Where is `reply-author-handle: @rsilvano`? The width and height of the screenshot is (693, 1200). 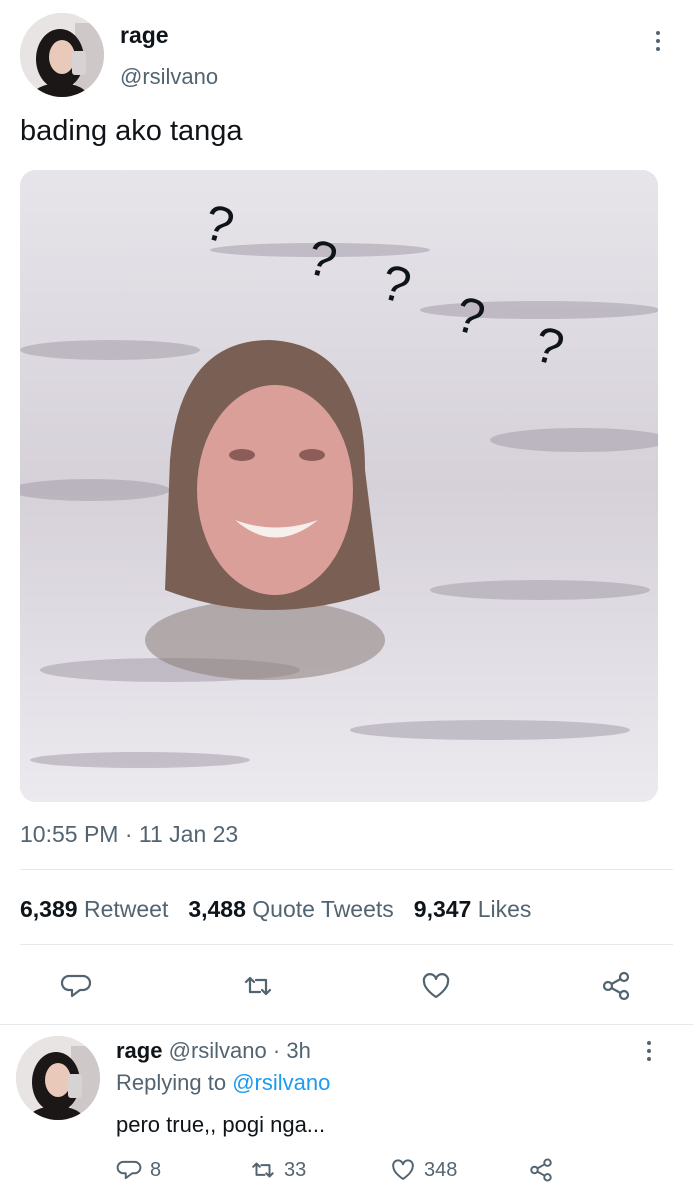
reply-author-handle: @rsilvano is located at coordinates (218, 1050).